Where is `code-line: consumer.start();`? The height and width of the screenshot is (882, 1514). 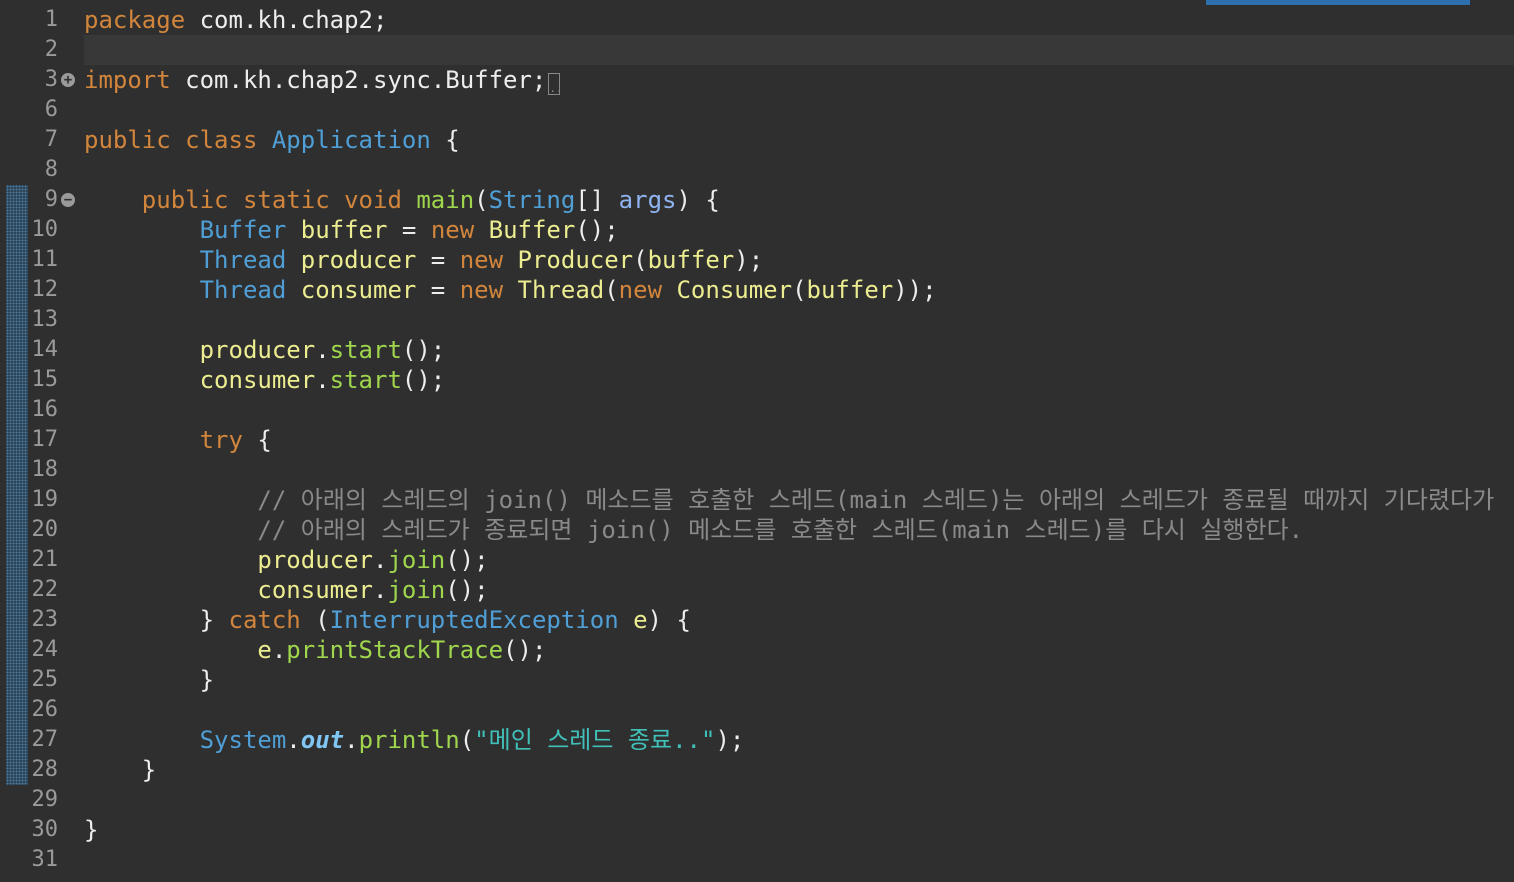 code-line: consumer.start(); is located at coordinates (799, 380).